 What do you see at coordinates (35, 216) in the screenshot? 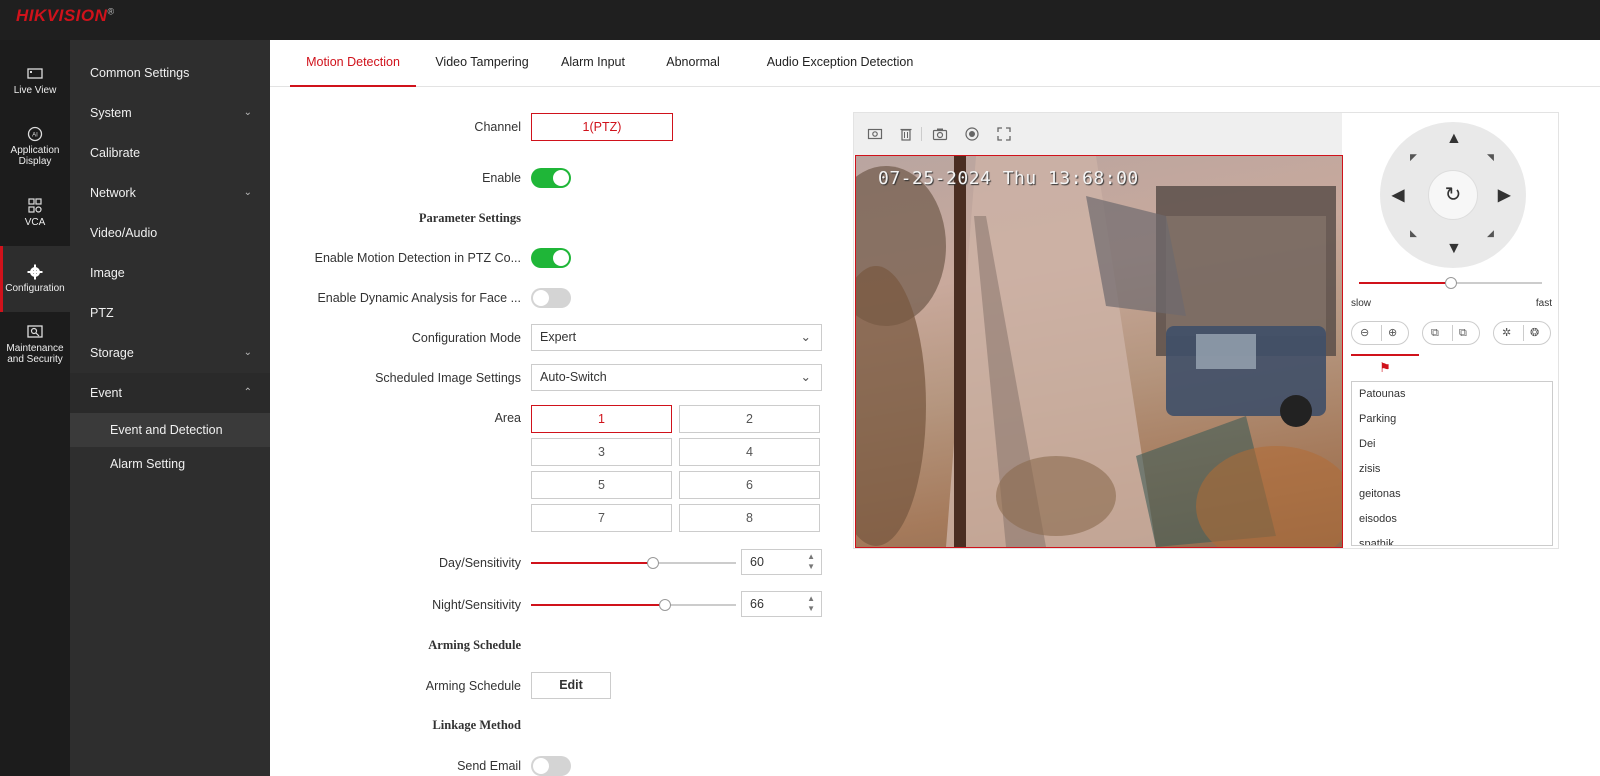
I see `nav-vca: VCA` at bounding box center [35, 216].